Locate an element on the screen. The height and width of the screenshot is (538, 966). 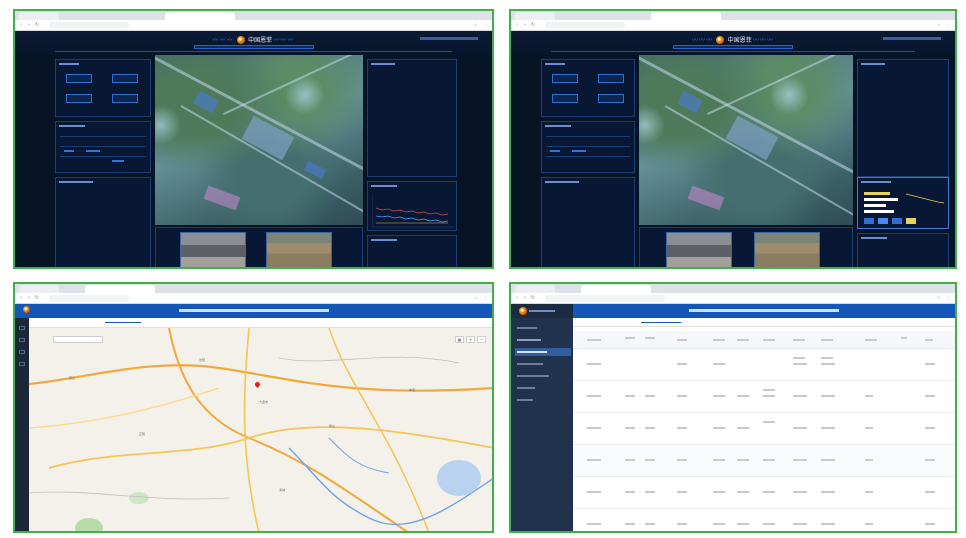
right-bottom-panel is located at coordinates (412, 251).